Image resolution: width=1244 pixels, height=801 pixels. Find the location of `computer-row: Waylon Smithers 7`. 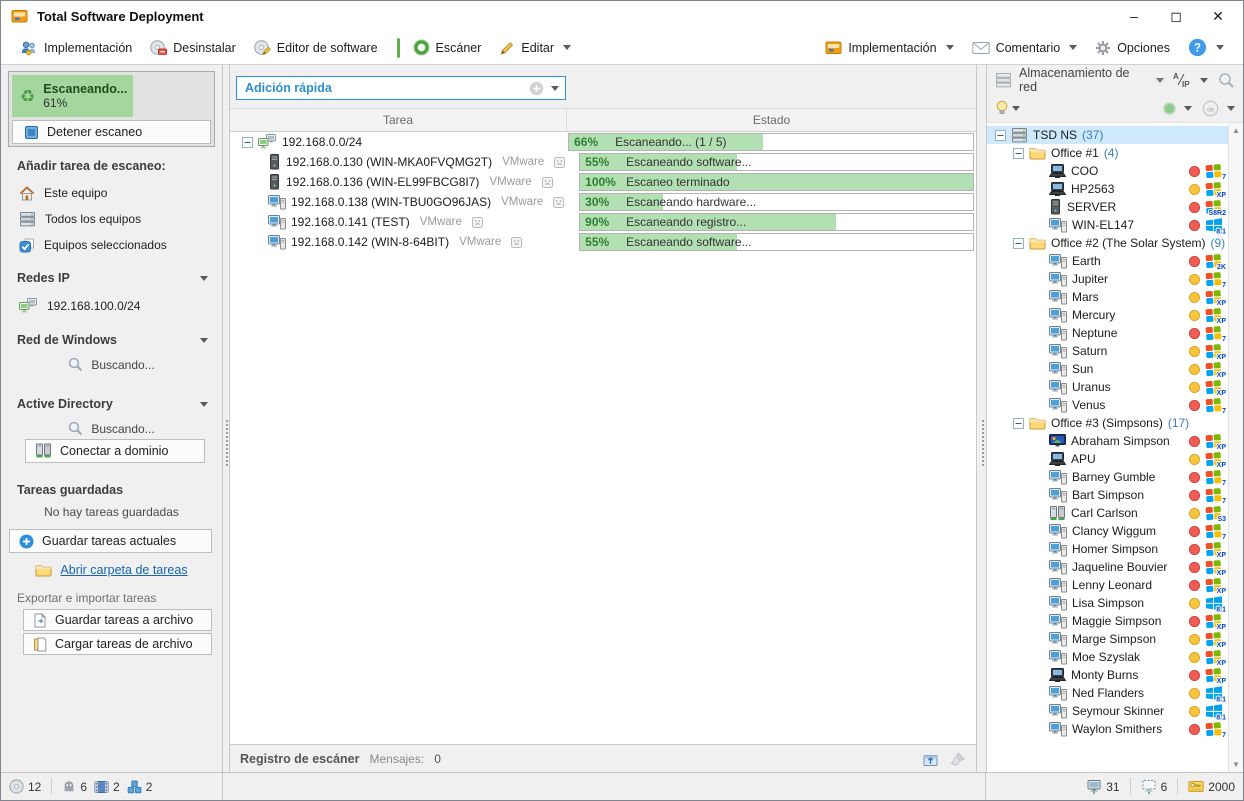

computer-row: Waylon Smithers 7 is located at coordinates (1107, 729).